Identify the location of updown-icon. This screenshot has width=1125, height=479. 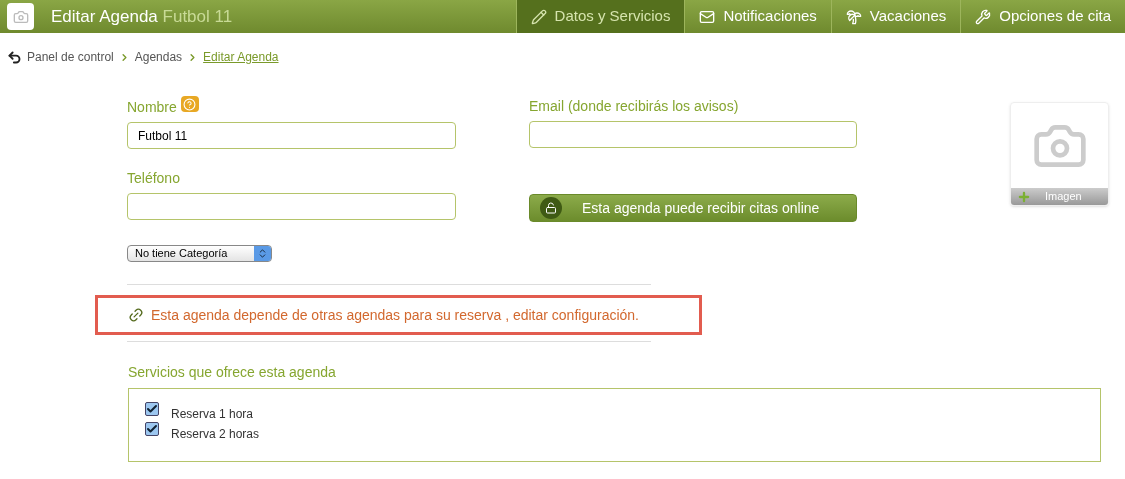
(262, 253).